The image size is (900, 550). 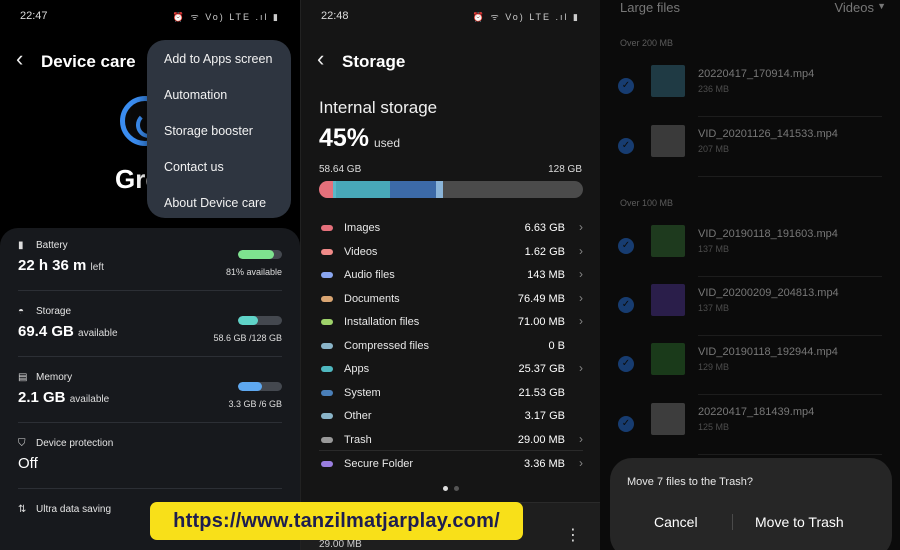 What do you see at coordinates (546, 275) in the screenshot?
I see `category-size: 143 MB` at bounding box center [546, 275].